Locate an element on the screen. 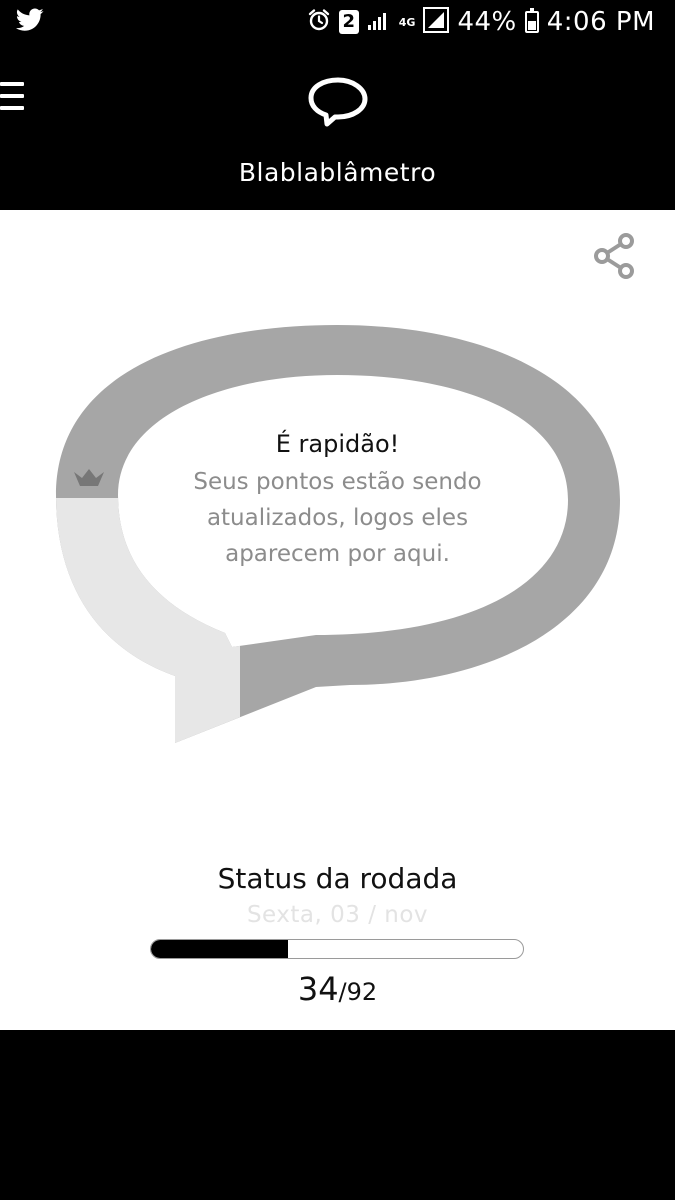 The width and height of the screenshot is (675, 1200). hamburger-menu-icon is located at coordinates (13, 99).